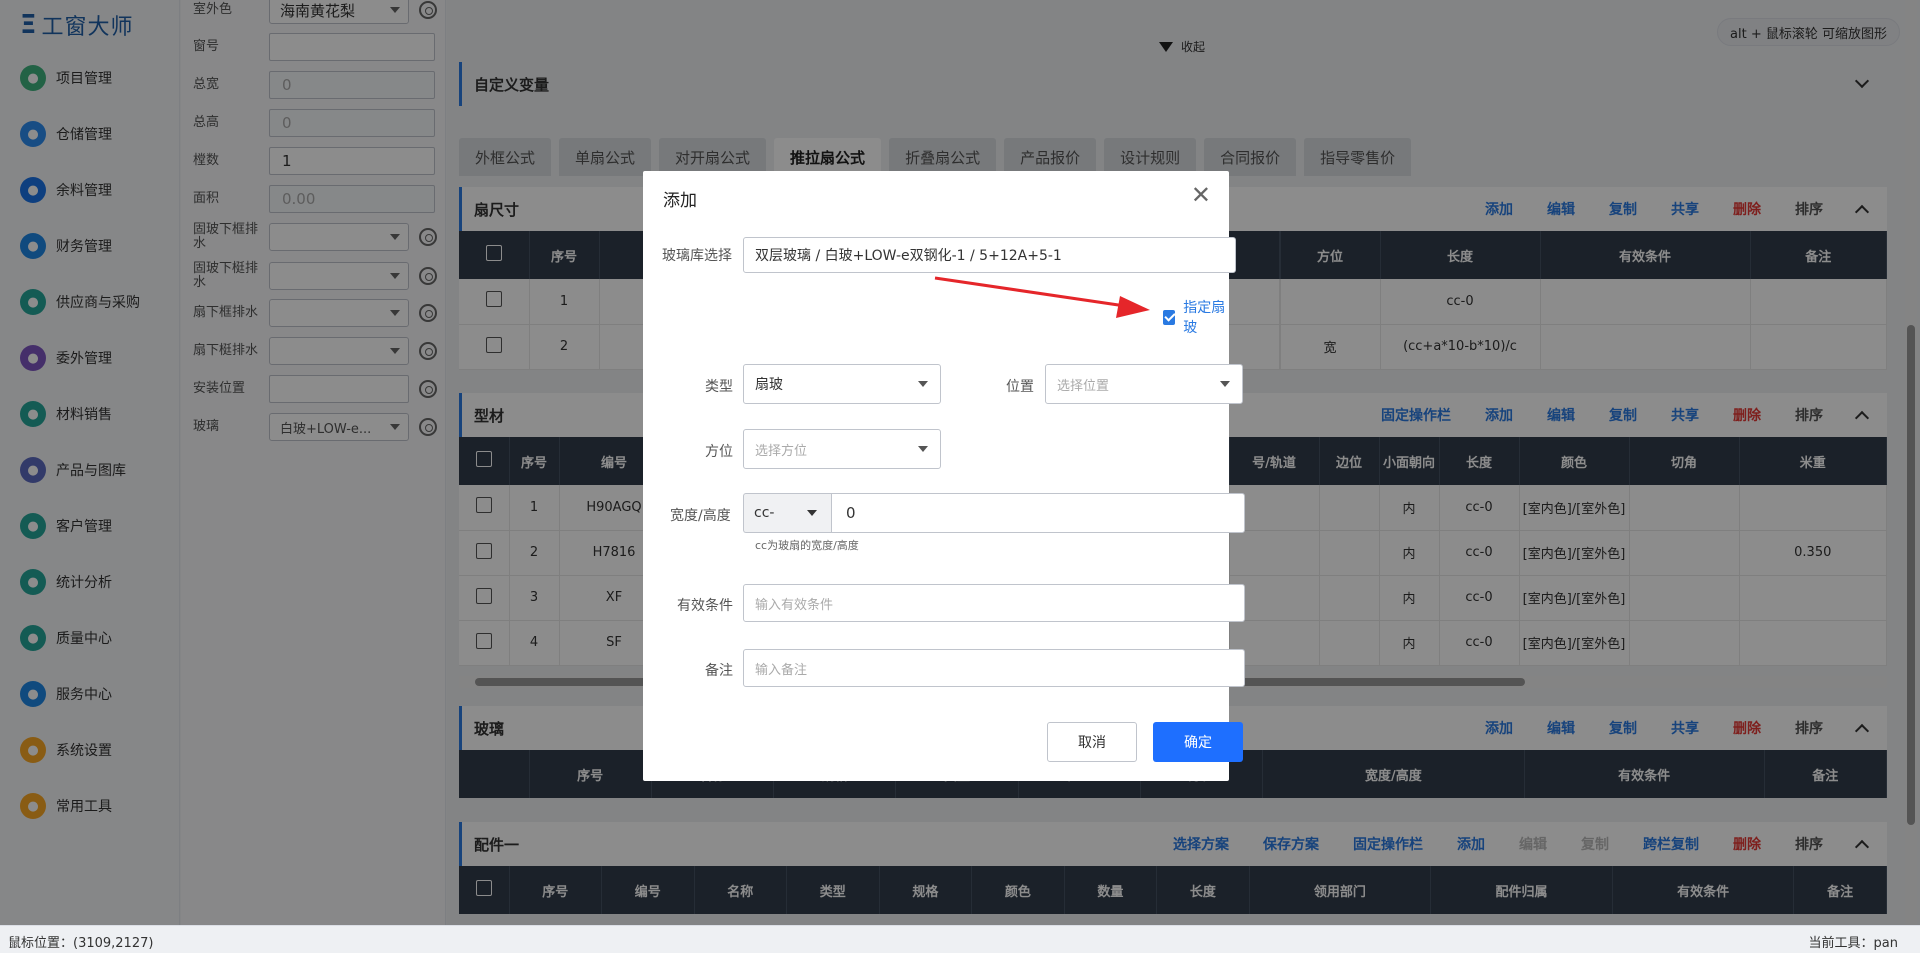 The height and width of the screenshot is (953, 1920). I want to click on condition-label: 有效条件, so click(705, 606).